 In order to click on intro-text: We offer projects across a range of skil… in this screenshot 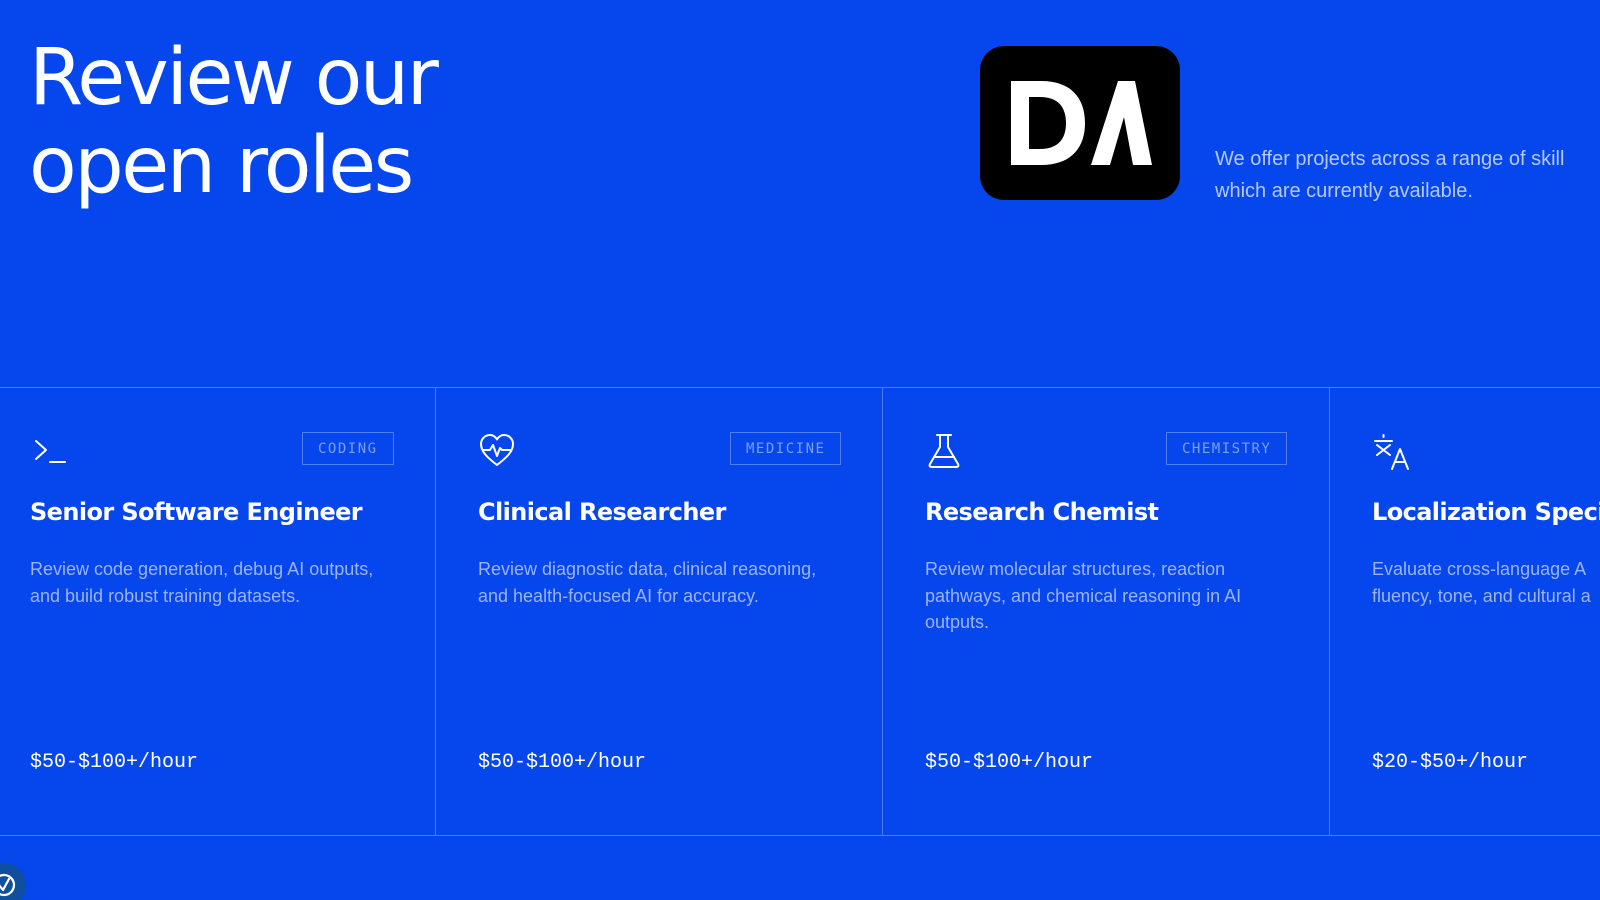, I will do `click(1407, 175)`.